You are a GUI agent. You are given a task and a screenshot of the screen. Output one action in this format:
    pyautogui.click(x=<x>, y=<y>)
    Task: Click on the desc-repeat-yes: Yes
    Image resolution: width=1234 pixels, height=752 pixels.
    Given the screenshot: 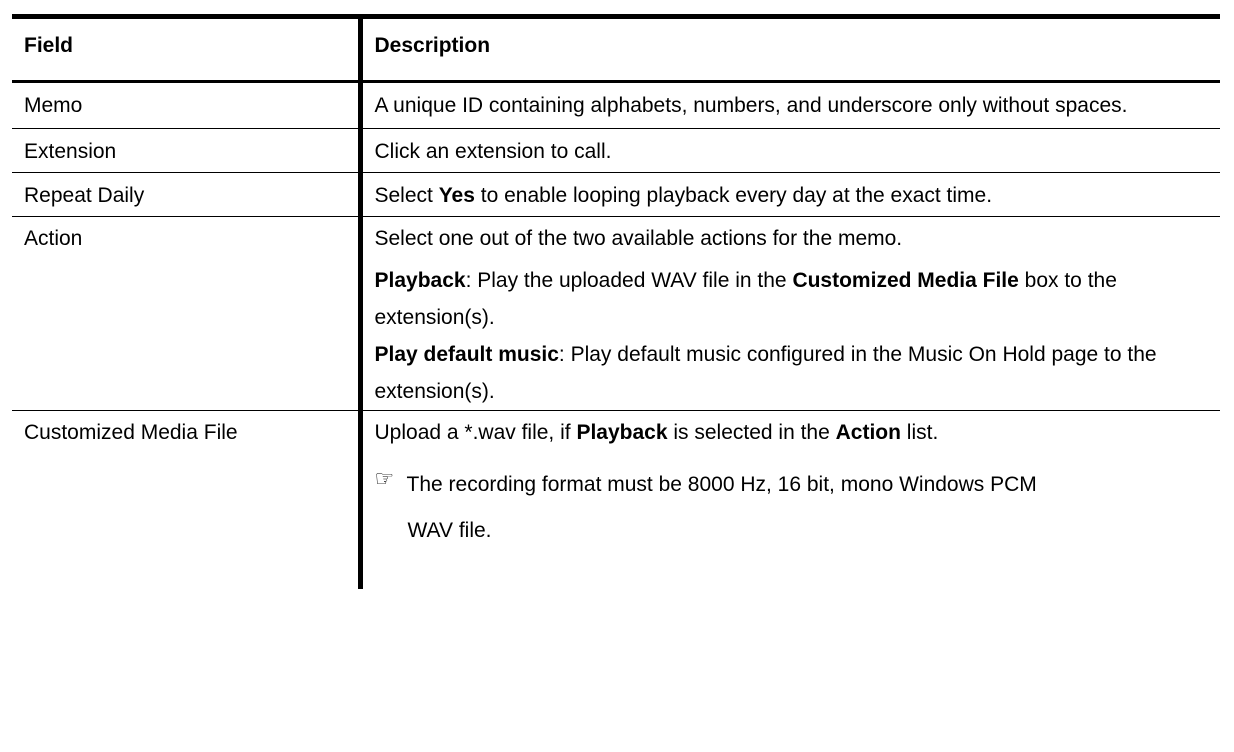 What is the action you would take?
    pyautogui.click(x=456, y=195)
    